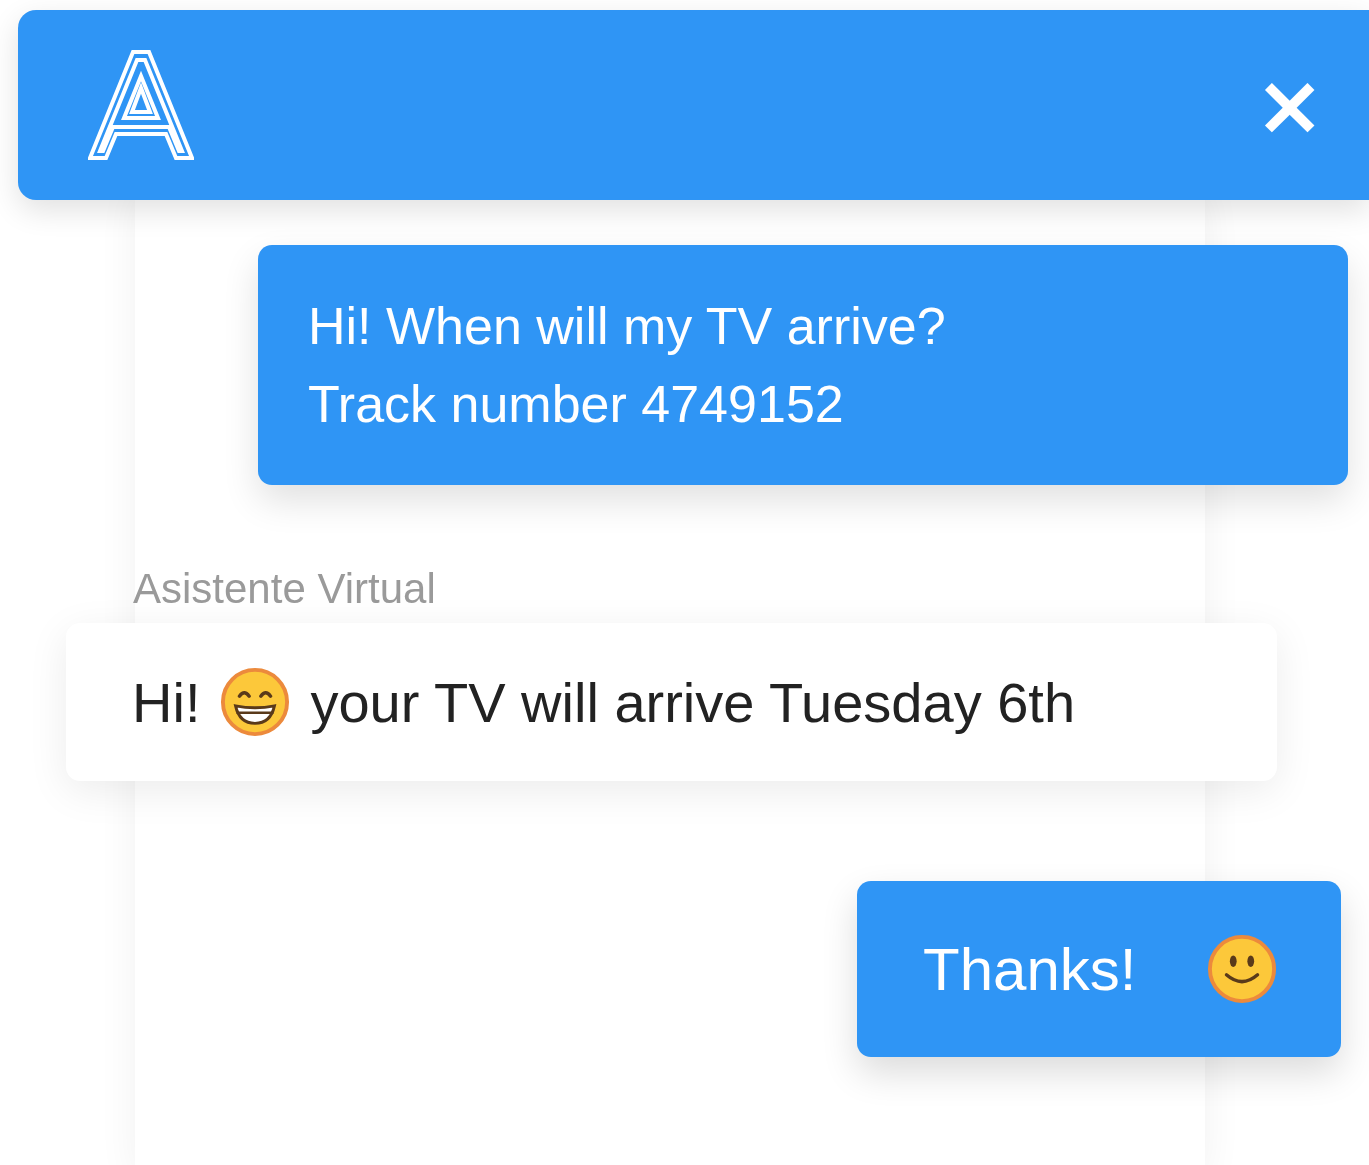 This screenshot has width=1369, height=1165. What do you see at coordinates (1242, 969) in the screenshot?
I see `smiling-face-icon` at bounding box center [1242, 969].